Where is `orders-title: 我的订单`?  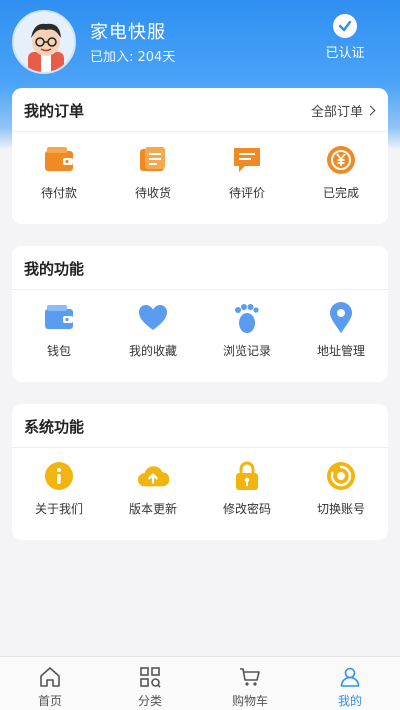 orders-title: 我的订单 is located at coordinates (54, 111).